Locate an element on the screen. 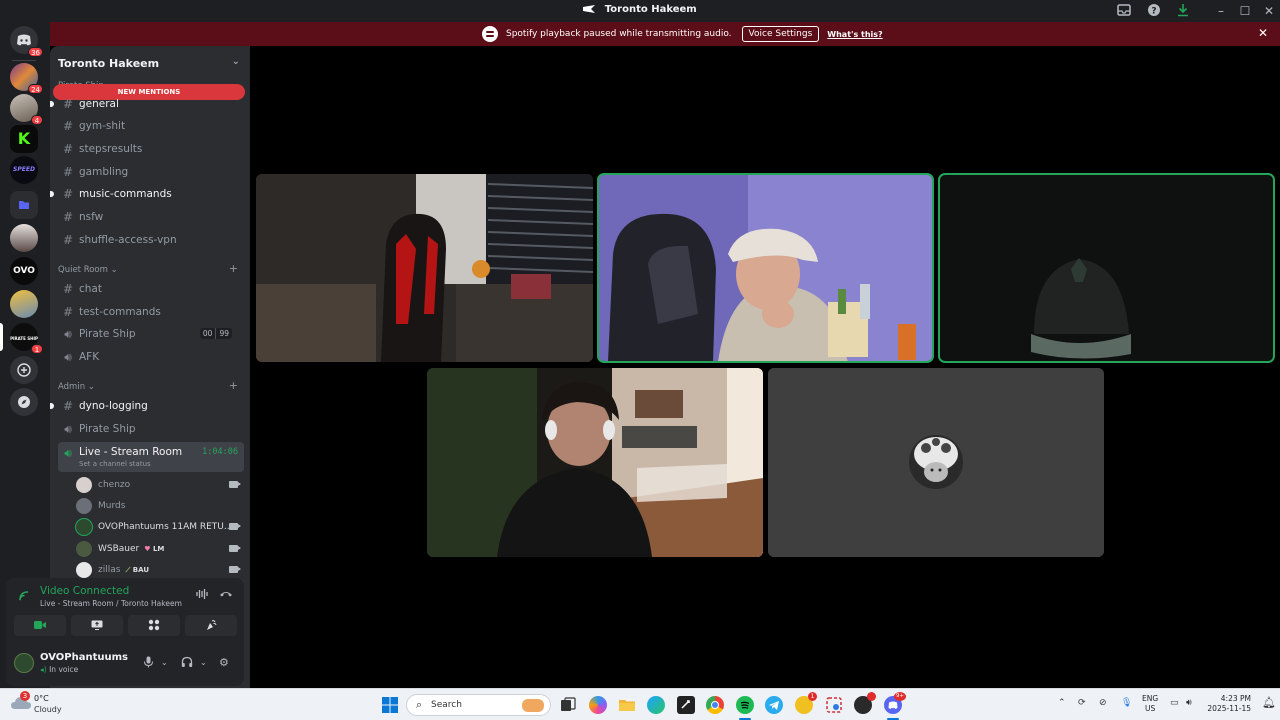  app-icon-yellow: 1 is located at coordinates (806, 703).